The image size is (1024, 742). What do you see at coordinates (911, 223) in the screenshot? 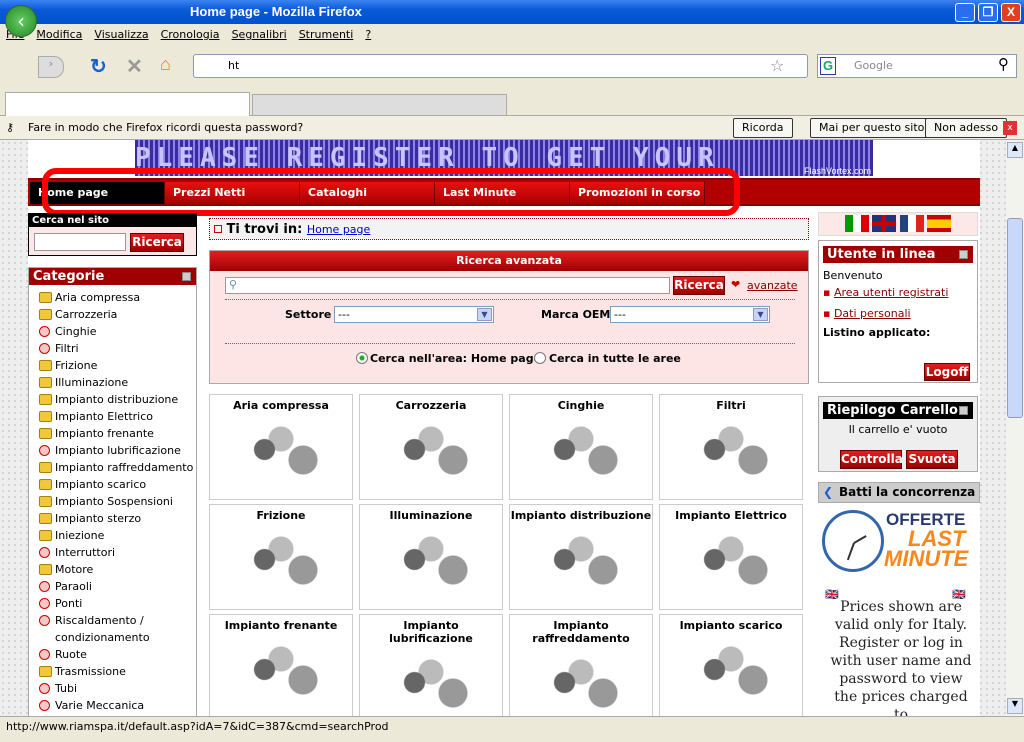
I see `flag-france-icon` at bounding box center [911, 223].